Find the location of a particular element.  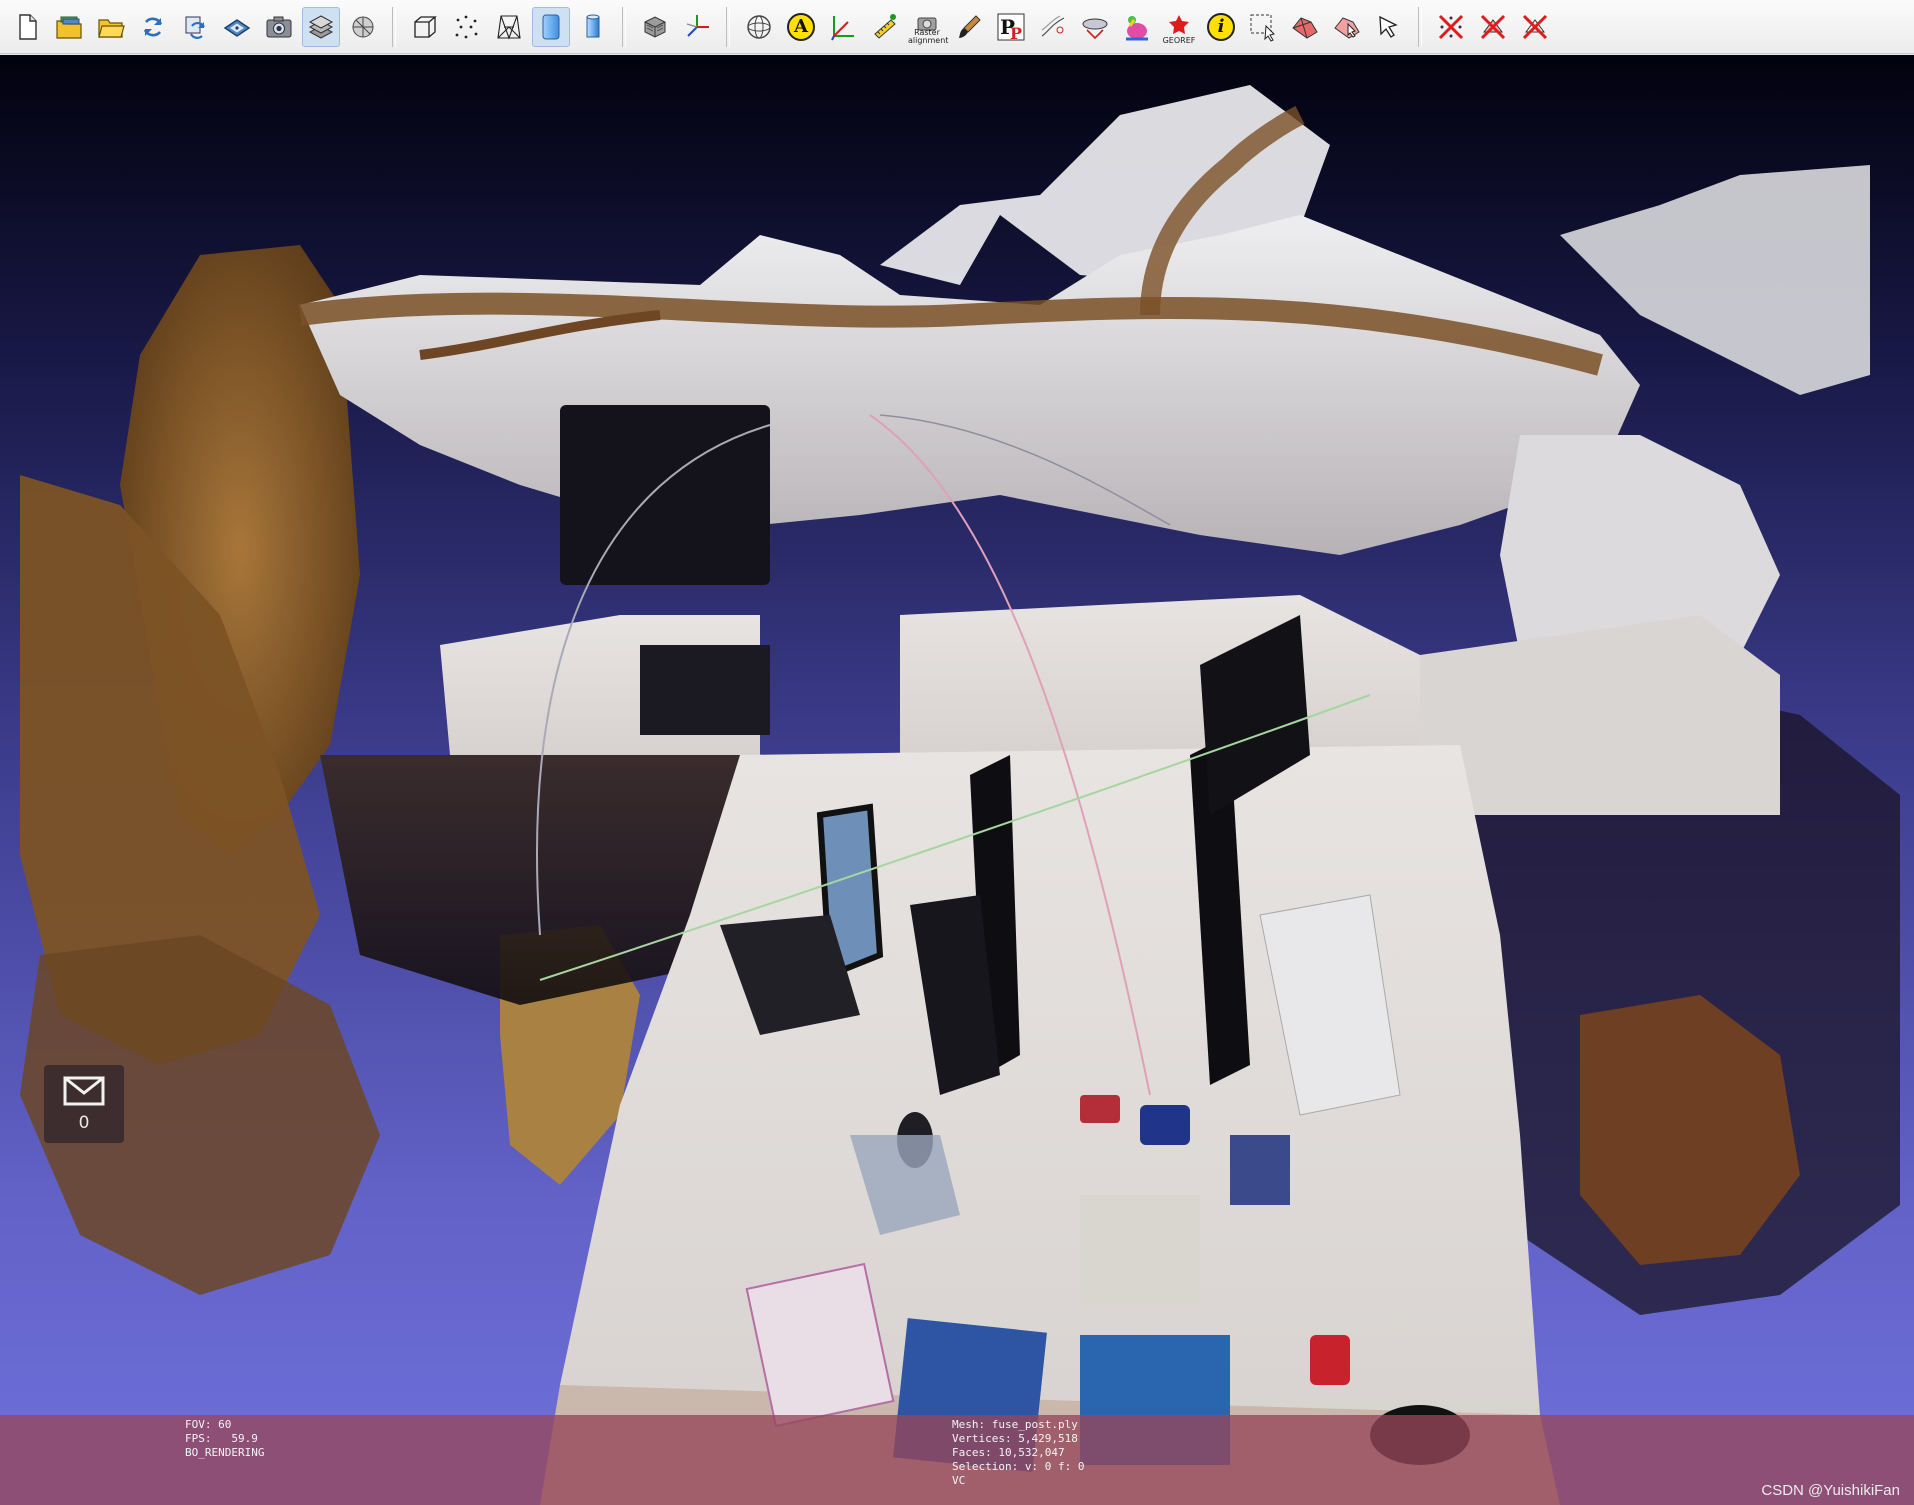

import-mesh-button is located at coordinates (111, 27).